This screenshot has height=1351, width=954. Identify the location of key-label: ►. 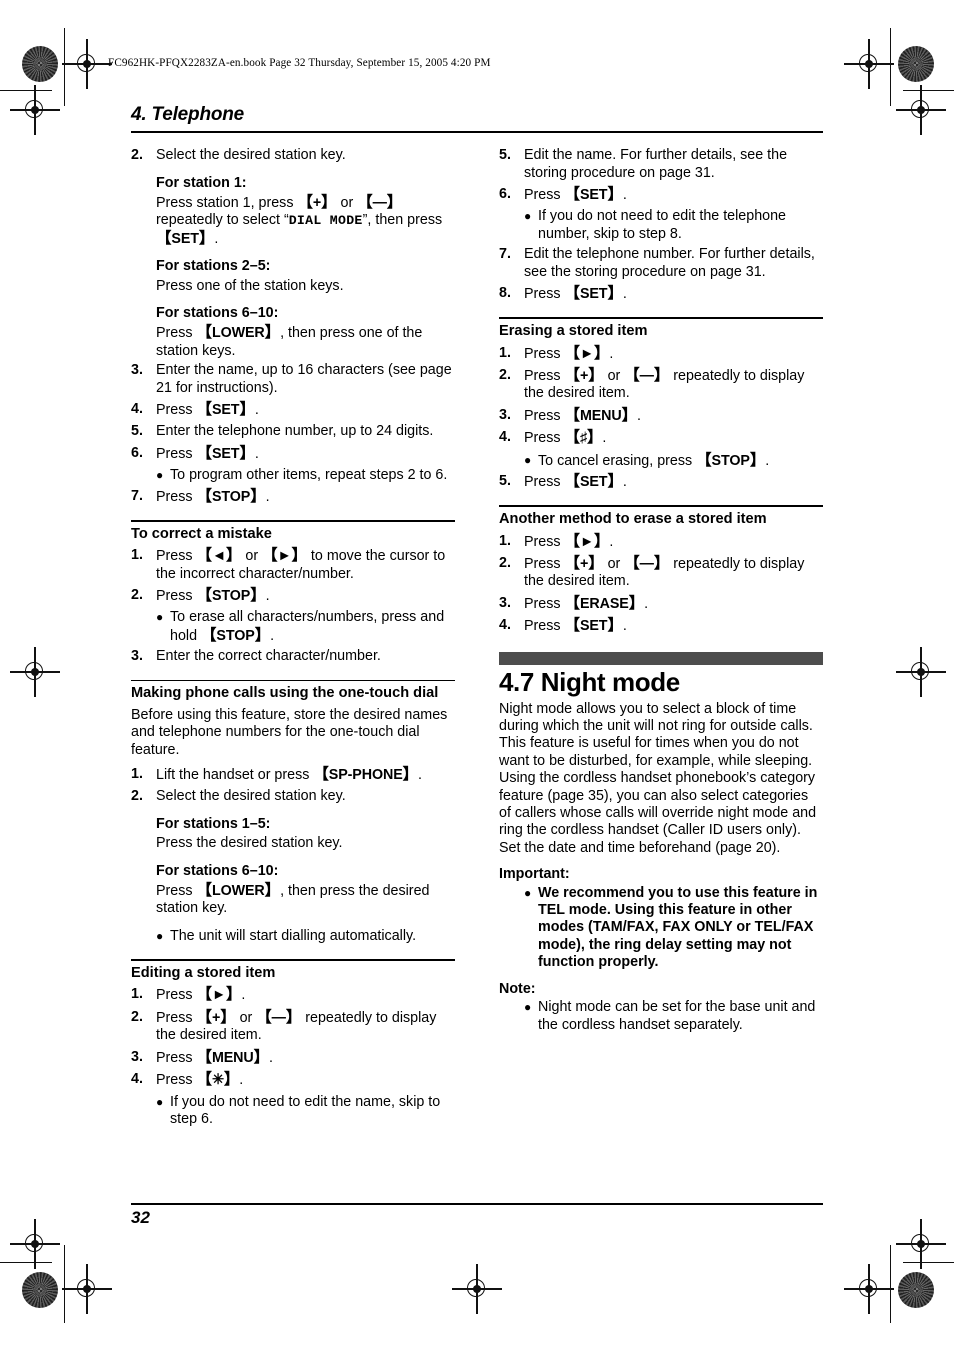
(284, 556).